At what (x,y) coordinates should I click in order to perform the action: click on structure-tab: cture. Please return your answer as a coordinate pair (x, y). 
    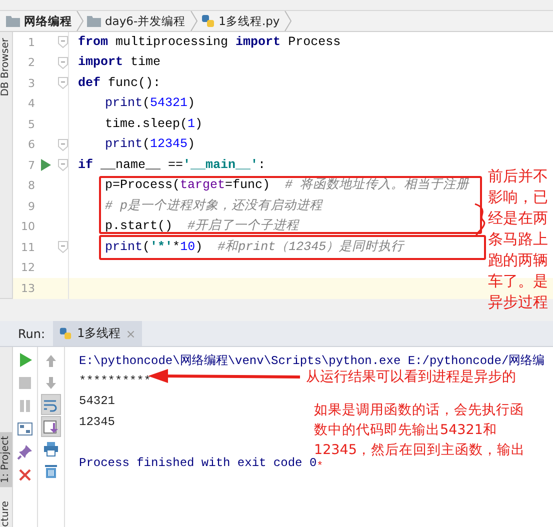
    Looking at the image, I should click on (6, 514).